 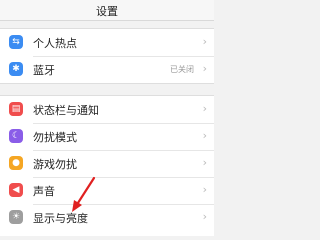 I want to click on brightness-icon: ☀, so click(x=16, y=217).